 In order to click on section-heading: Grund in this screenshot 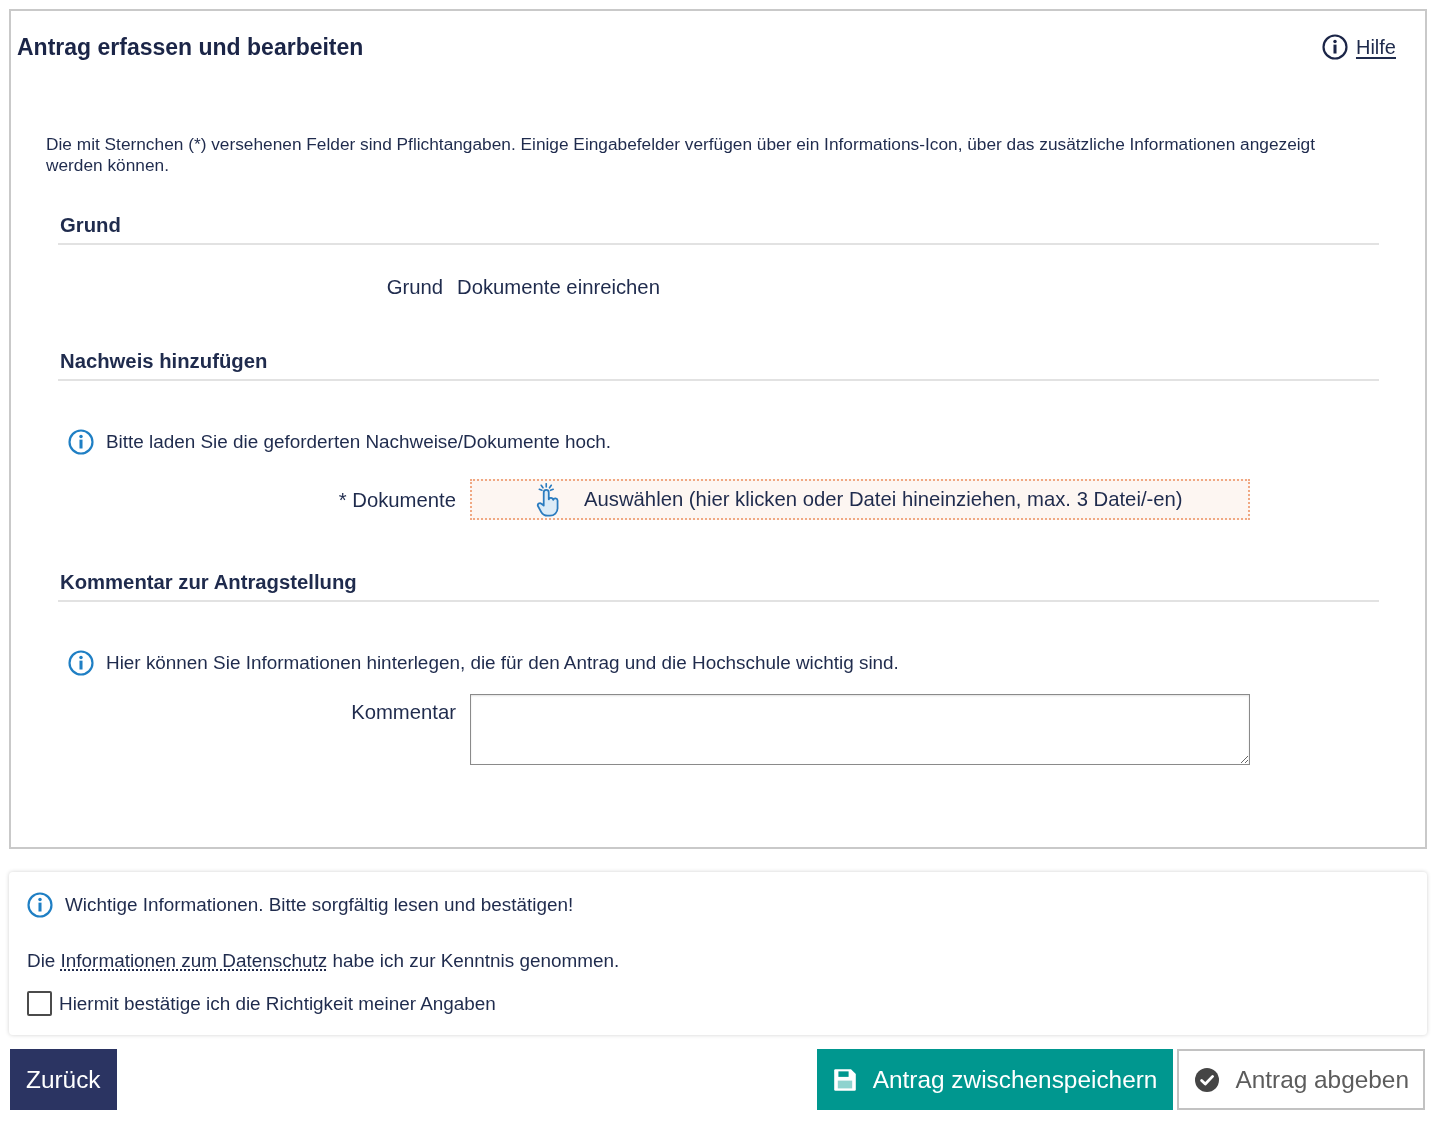, I will do `click(718, 229)`.